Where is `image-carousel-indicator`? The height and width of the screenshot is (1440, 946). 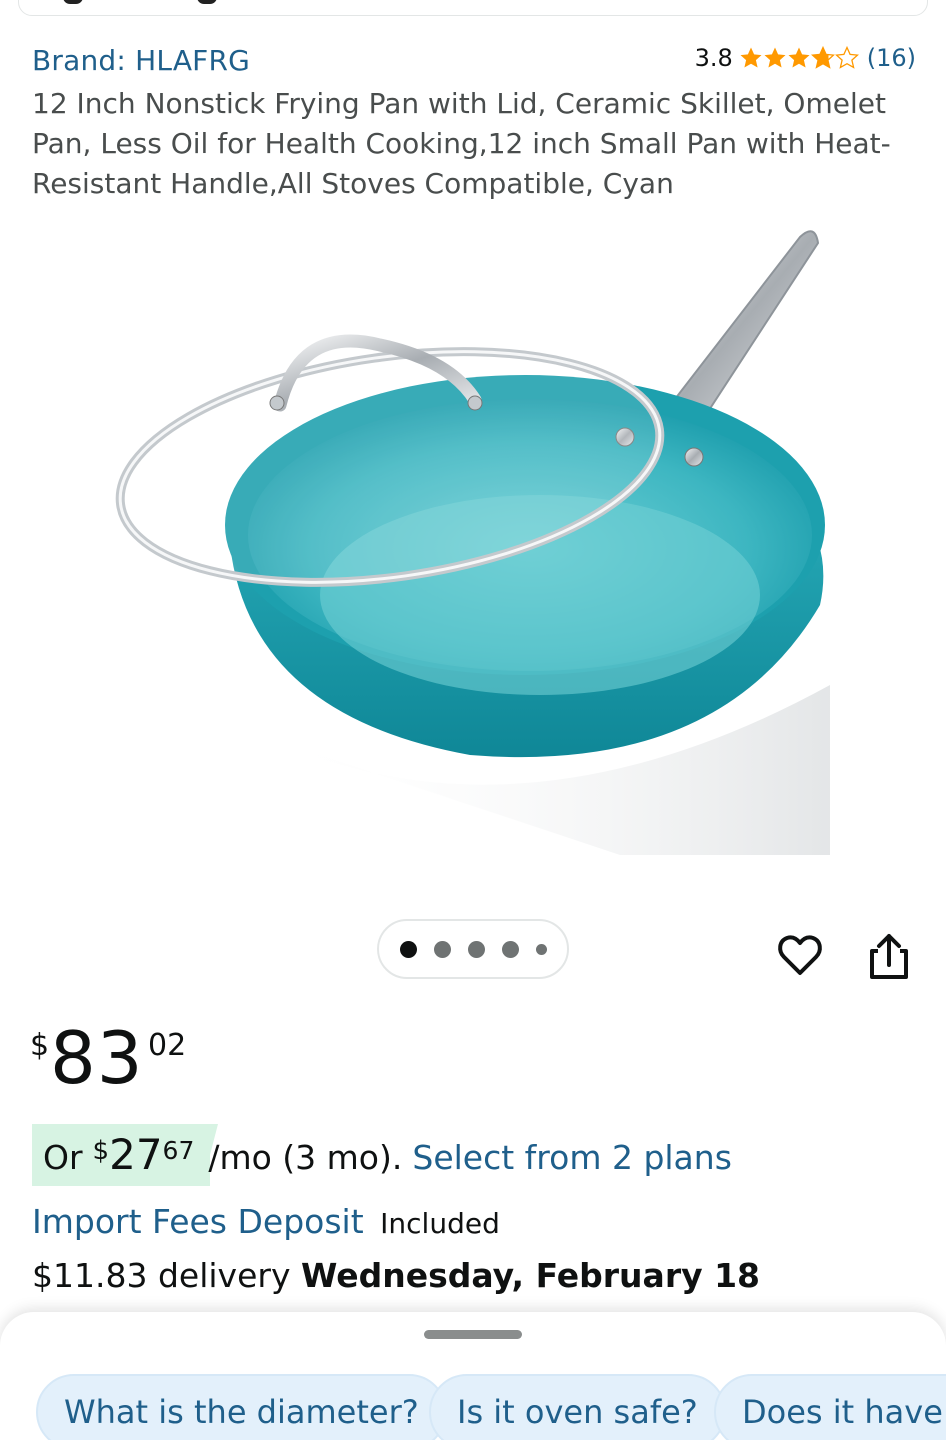
image-carousel-indicator is located at coordinates (473, 949).